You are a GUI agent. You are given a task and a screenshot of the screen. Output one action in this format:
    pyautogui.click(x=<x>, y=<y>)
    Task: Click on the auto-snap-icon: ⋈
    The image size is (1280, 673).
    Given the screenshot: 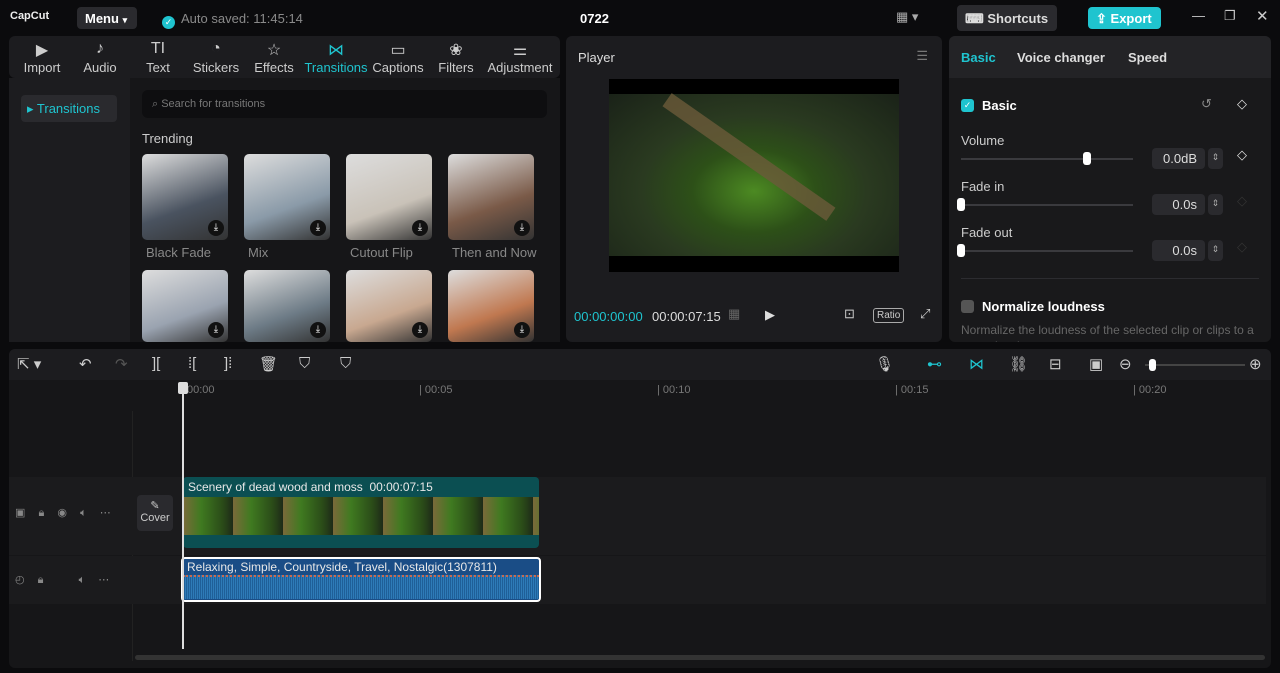 What is the action you would take?
    pyautogui.click(x=976, y=364)
    